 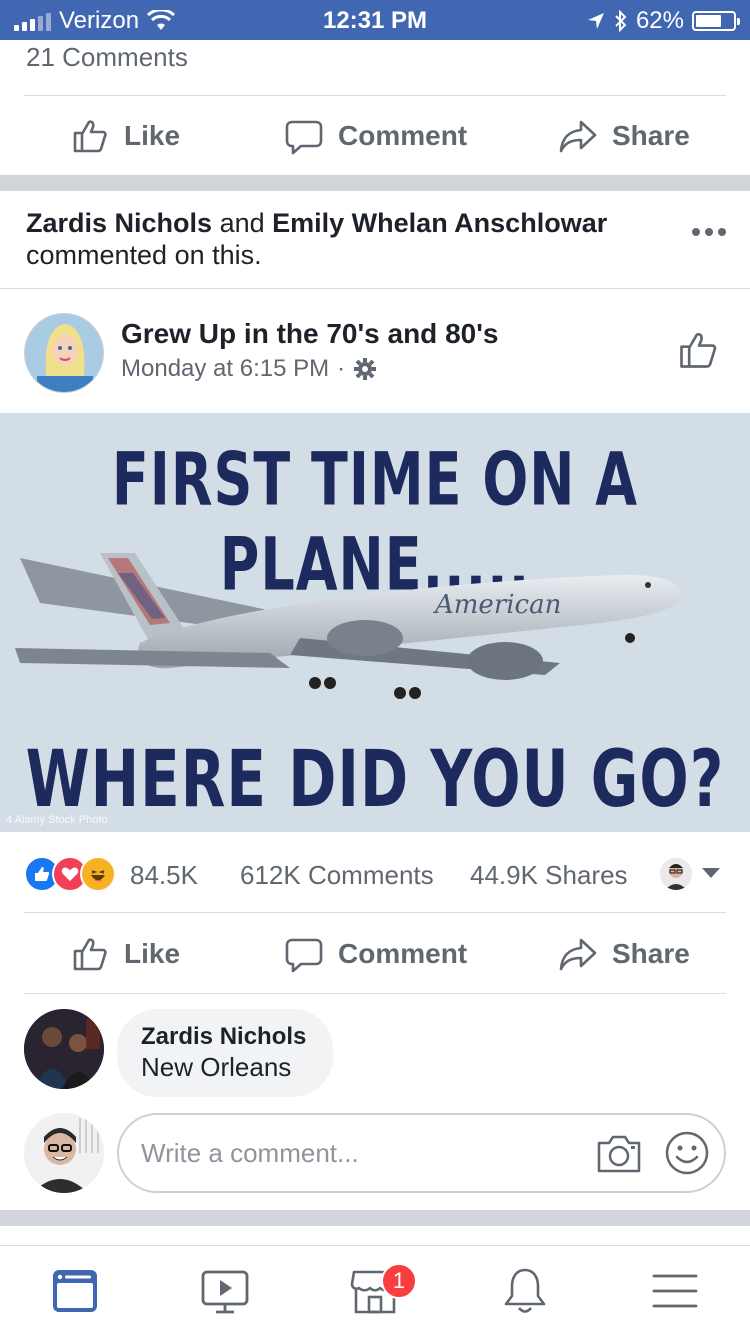 I want to click on page-avatar, so click(x=64, y=353).